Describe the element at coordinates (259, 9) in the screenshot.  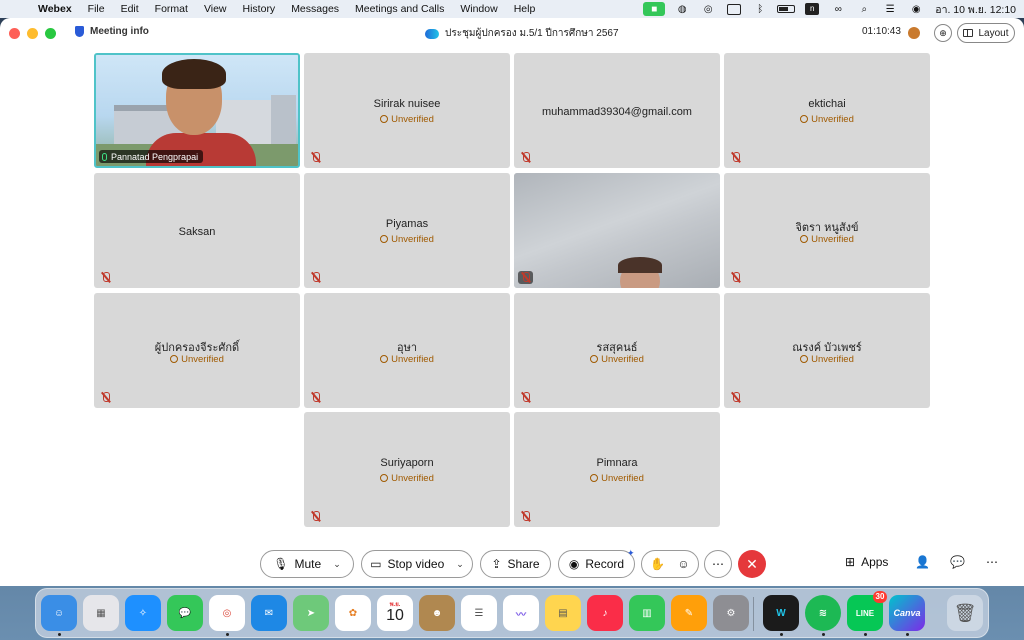
I see `menu-history: History` at that location.